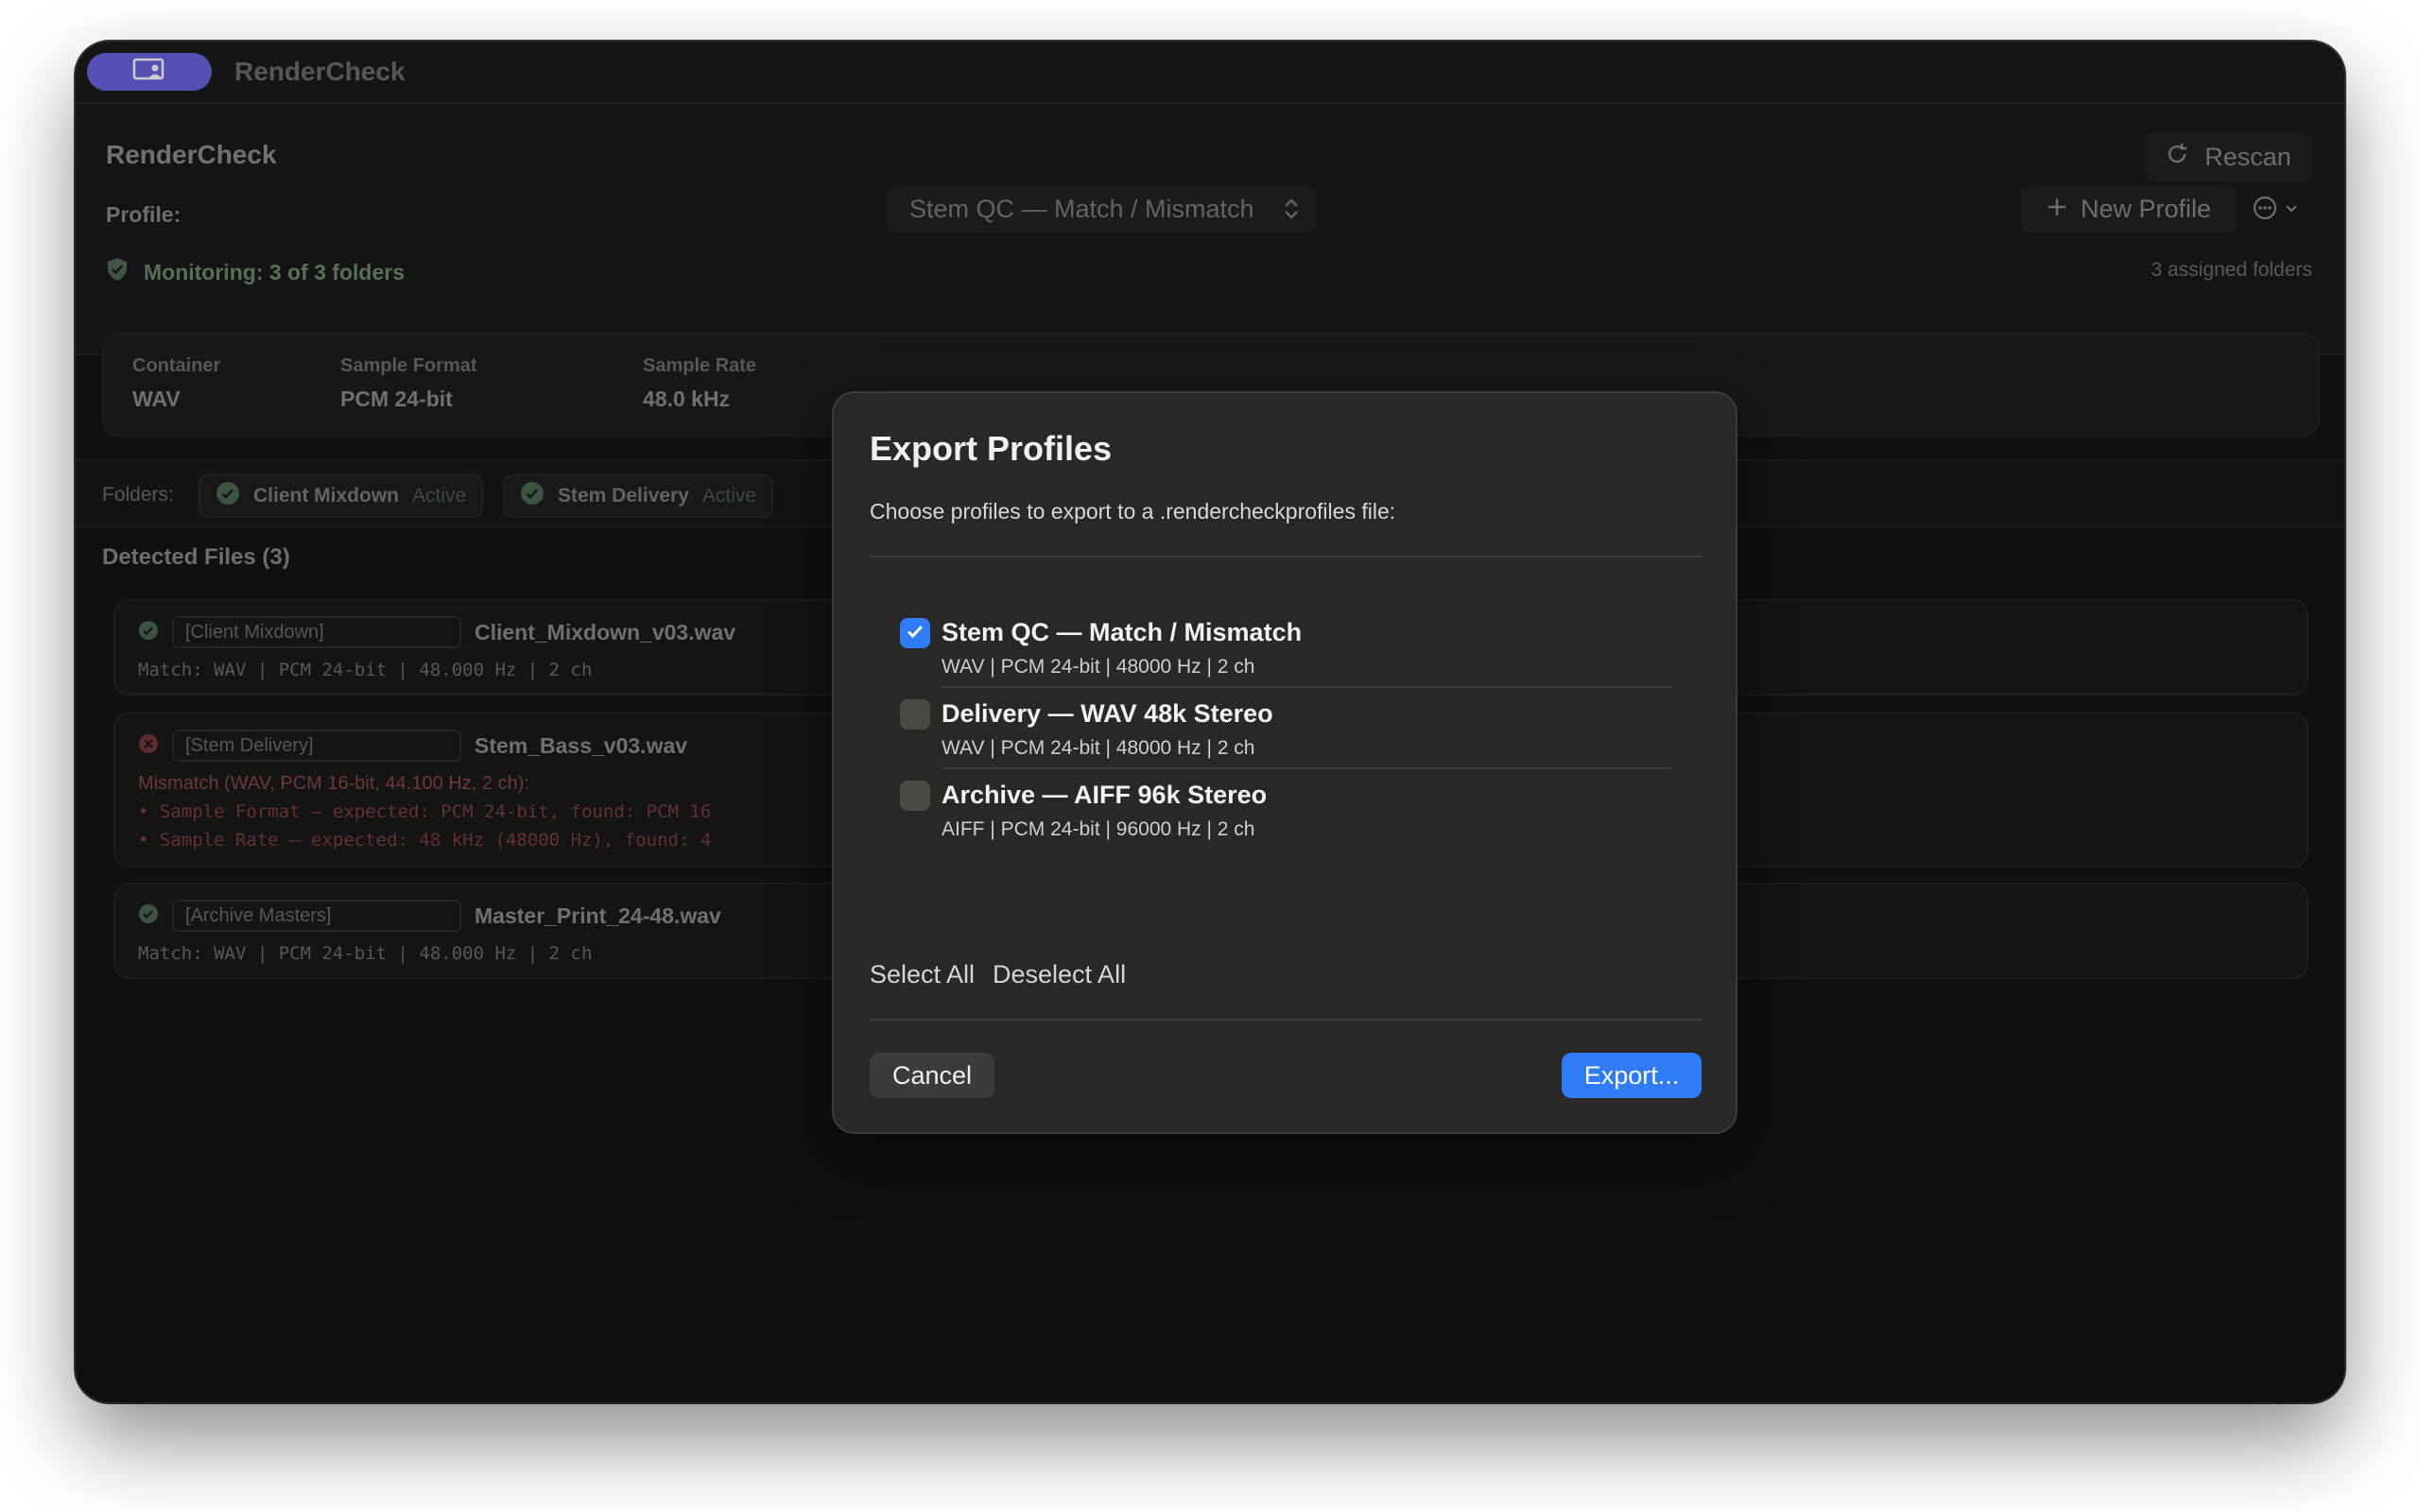 The image size is (2420, 1512). Describe the element at coordinates (1122, 632) in the screenshot. I see `profile-option-name: Stem QC — Match / Mismatch` at that location.